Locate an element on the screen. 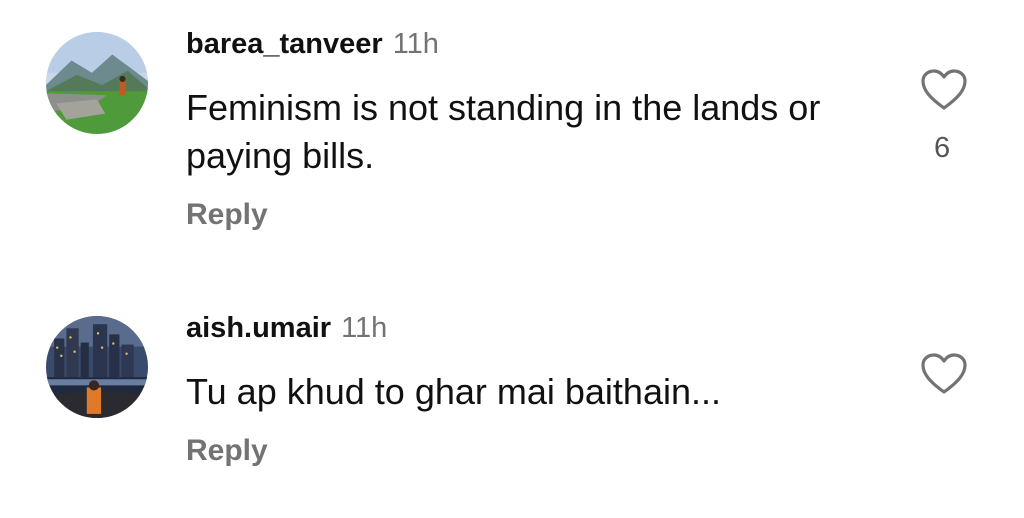  heart-outline-icon is located at coordinates (944, 373).